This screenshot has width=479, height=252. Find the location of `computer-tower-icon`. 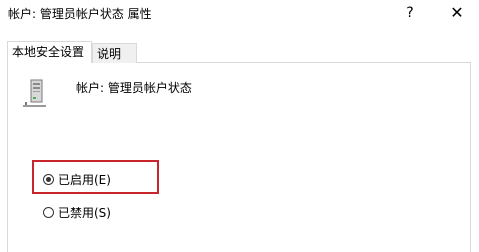

computer-tower-icon is located at coordinates (36, 93).